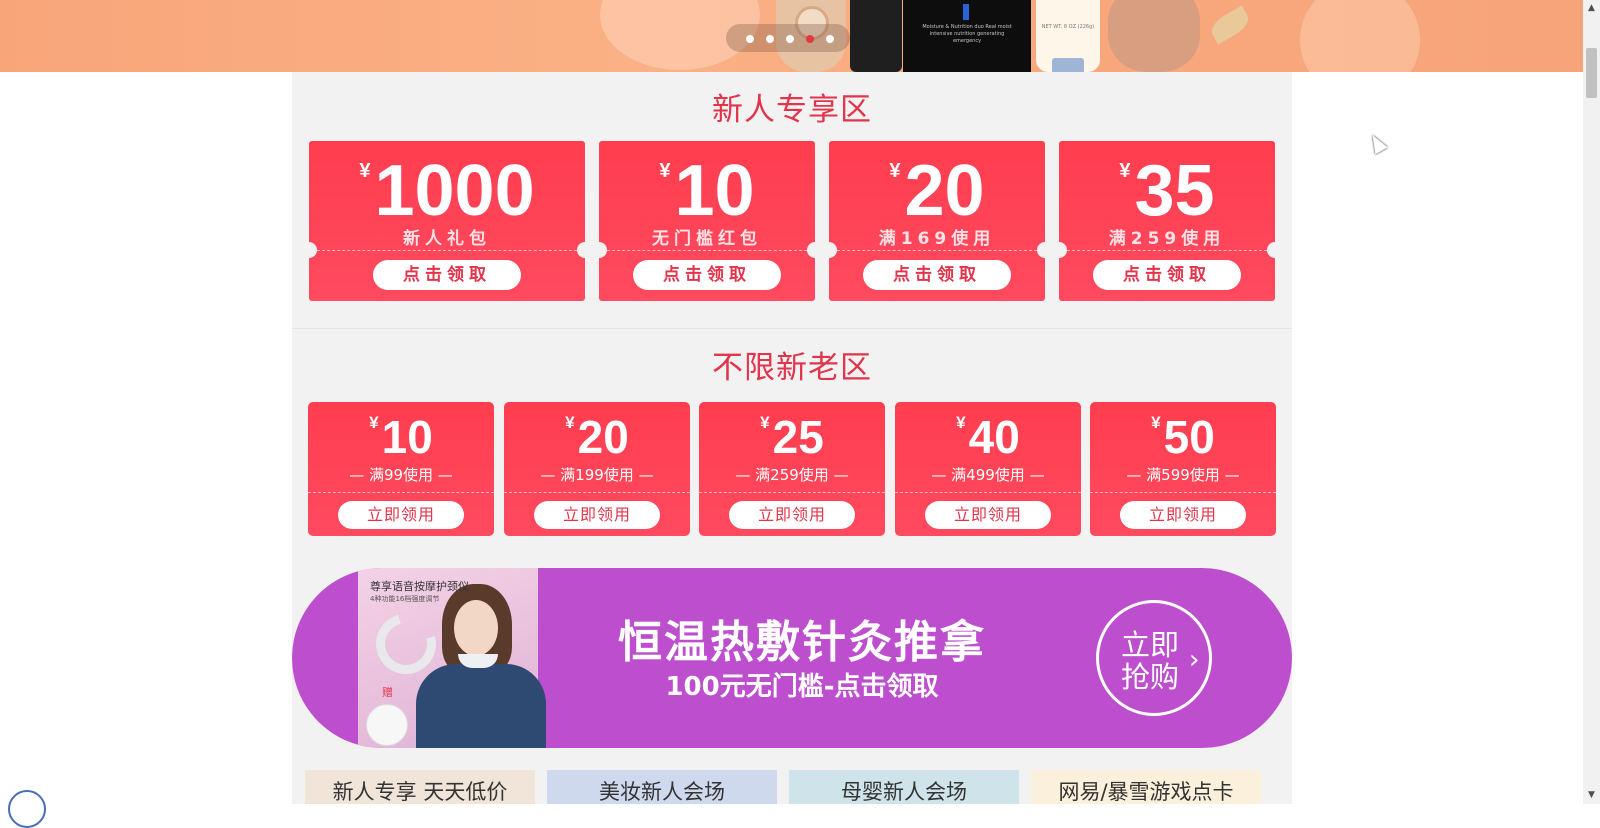  What do you see at coordinates (597, 475) in the screenshot?
I see `coupon-desc: — 满199使用 —` at bounding box center [597, 475].